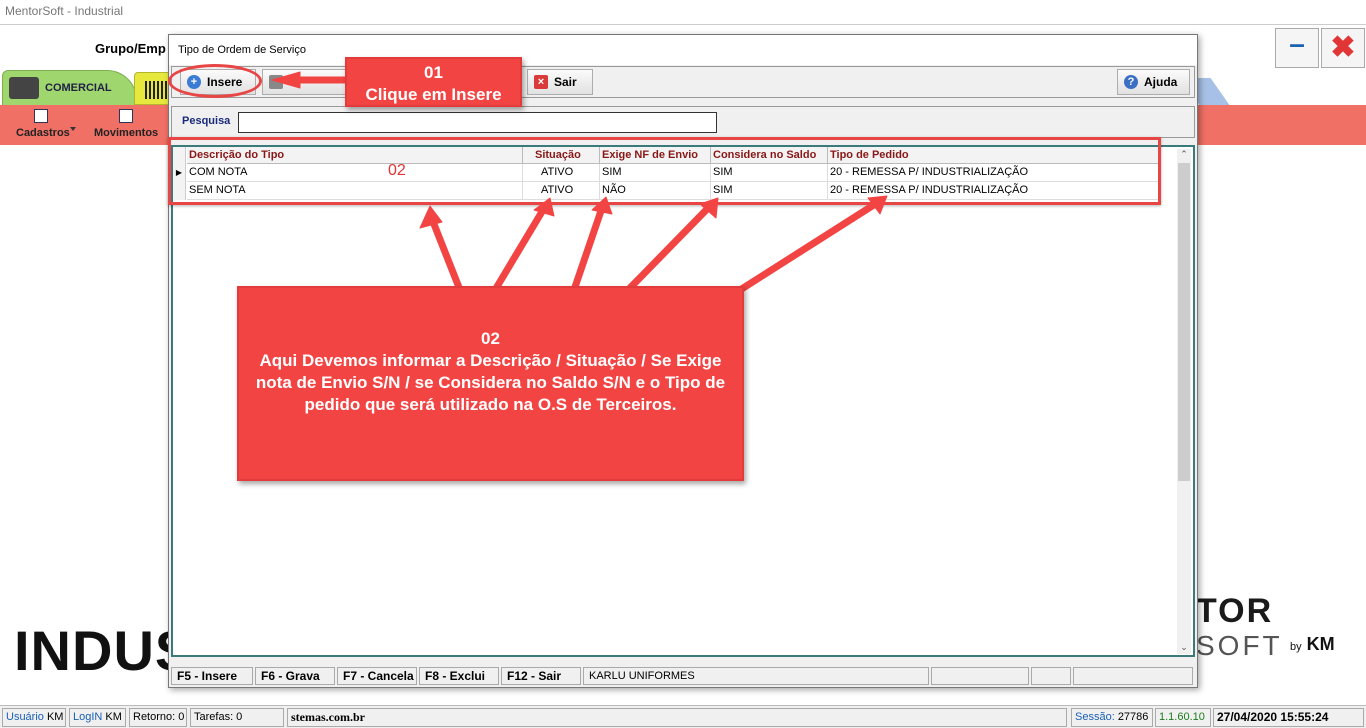 The width and height of the screenshot is (1366, 728). What do you see at coordinates (1161, 82) in the screenshot?
I see `ajuda-label: Ajuda` at bounding box center [1161, 82].